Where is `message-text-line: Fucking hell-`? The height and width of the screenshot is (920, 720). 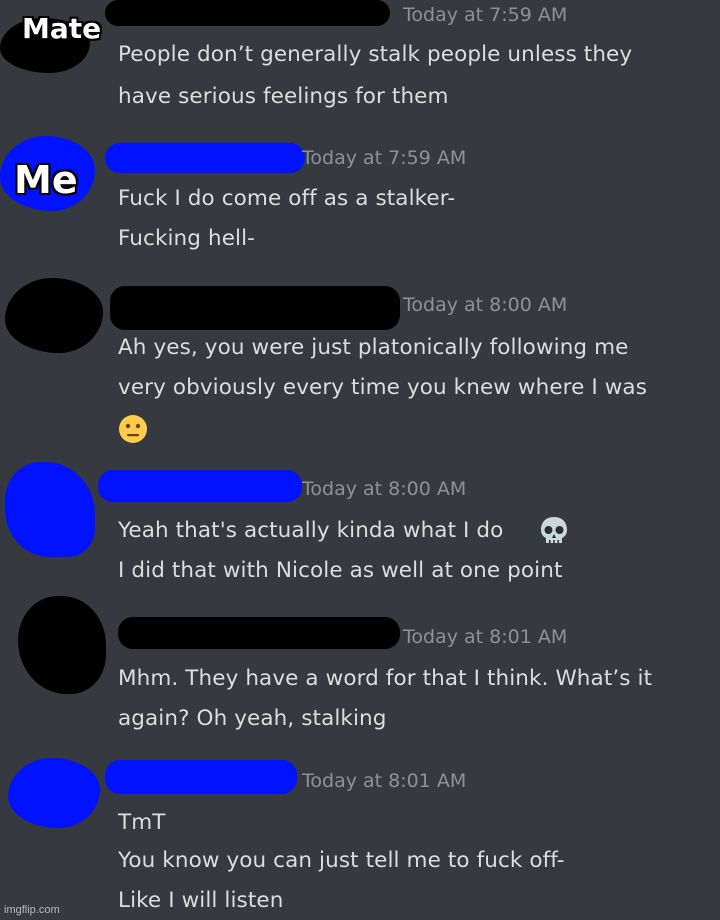
message-text-line: Fucking hell- is located at coordinates (187, 238).